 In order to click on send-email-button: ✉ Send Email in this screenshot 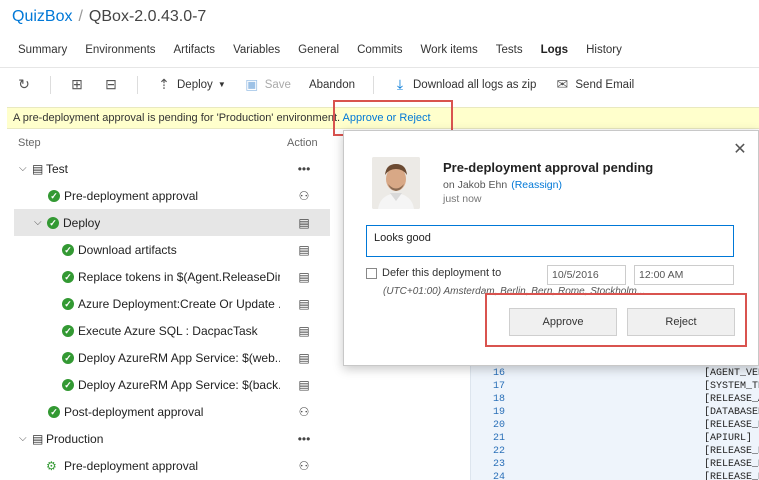, I will do `click(594, 84)`.